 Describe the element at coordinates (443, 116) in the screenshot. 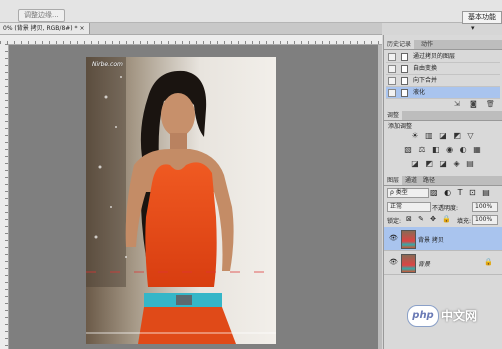

I see `adjustments-panel-tabs: 调整` at that location.